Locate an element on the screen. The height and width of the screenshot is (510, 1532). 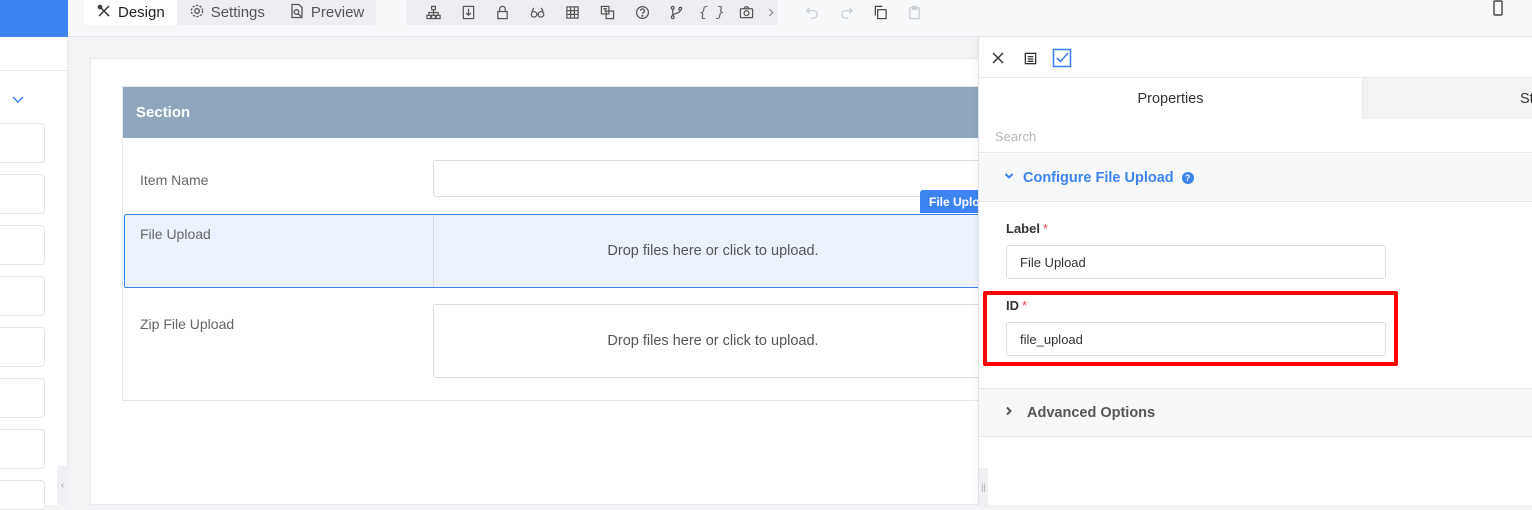
tab-design: Design is located at coordinates (130, 12).